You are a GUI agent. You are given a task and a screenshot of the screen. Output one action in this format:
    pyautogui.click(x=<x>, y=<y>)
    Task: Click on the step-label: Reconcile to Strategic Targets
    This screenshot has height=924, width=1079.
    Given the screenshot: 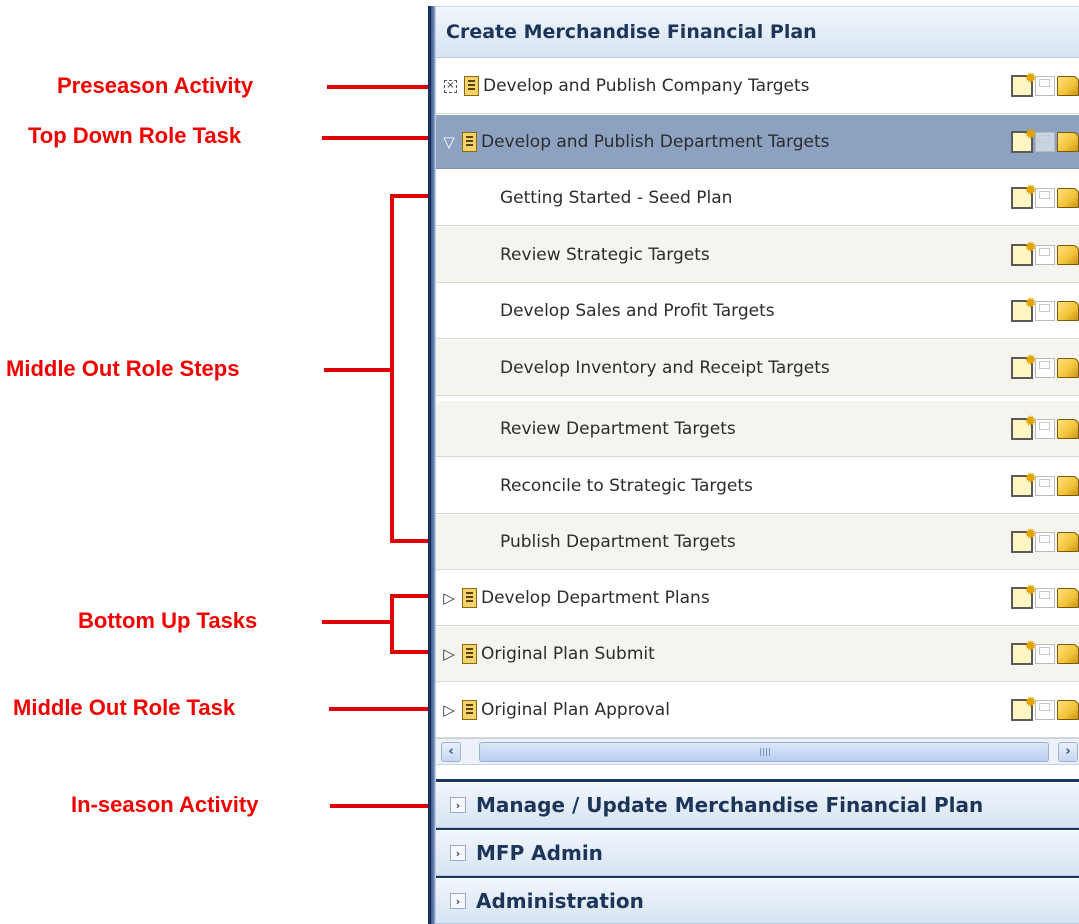 What is the action you would take?
    pyautogui.click(x=626, y=485)
    